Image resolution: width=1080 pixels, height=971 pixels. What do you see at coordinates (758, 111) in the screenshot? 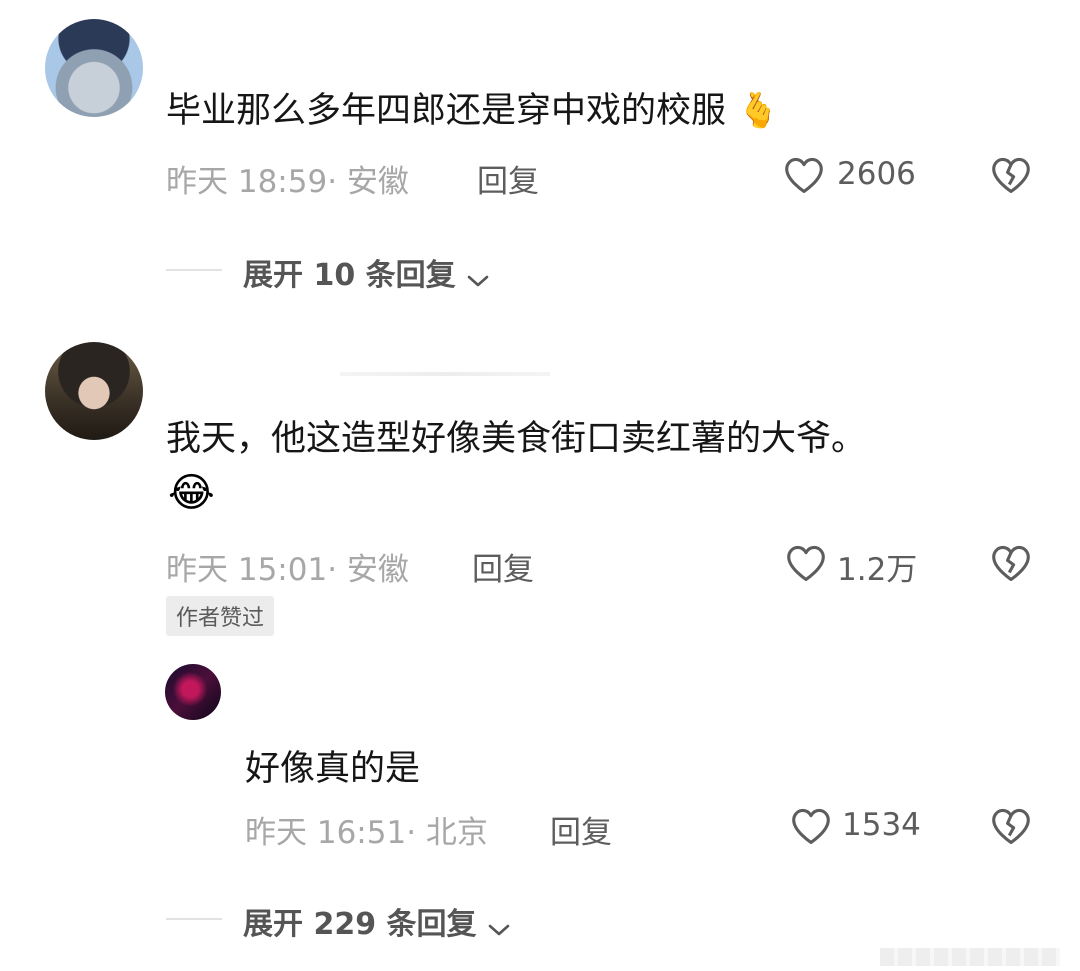
I see `finger-heart-emoji: 🫰` at bounding box center [758, 111].